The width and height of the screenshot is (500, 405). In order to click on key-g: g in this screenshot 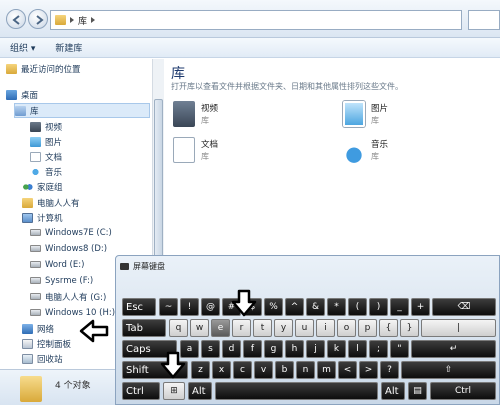, I will do `click(273, 349)`.